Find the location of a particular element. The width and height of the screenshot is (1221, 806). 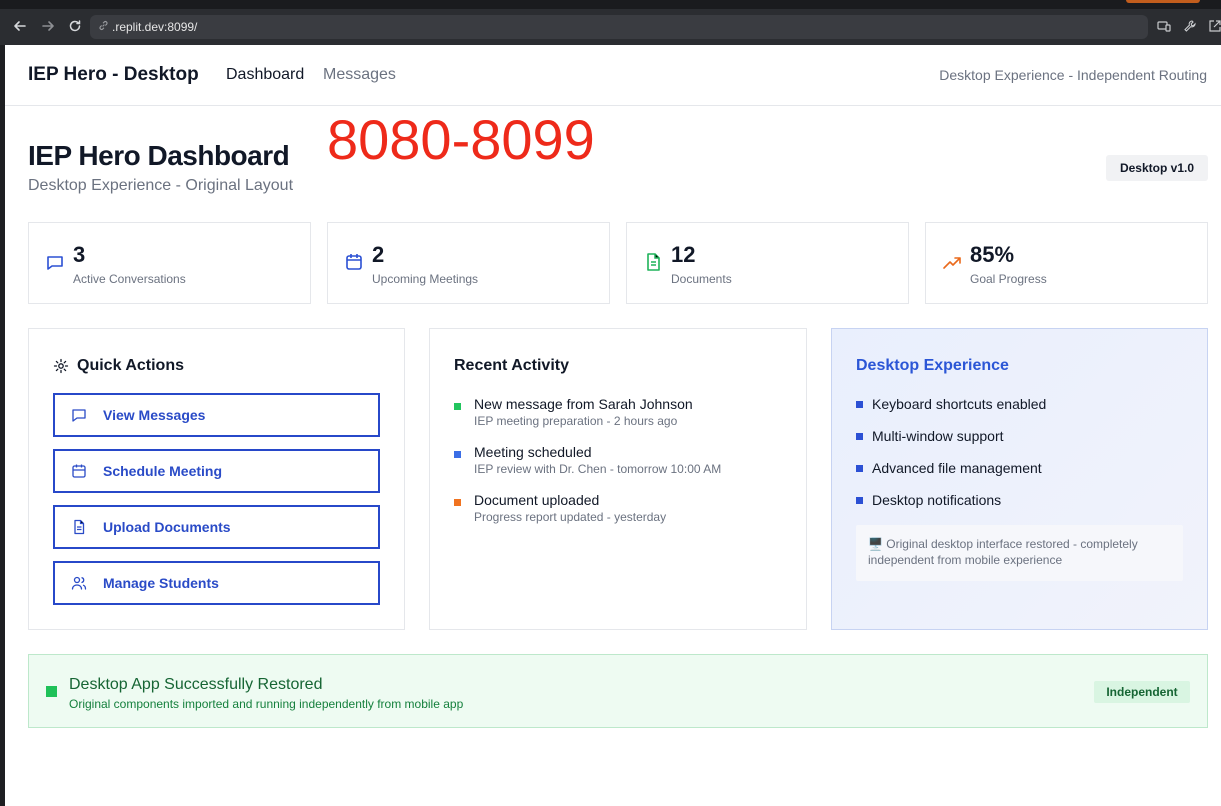

page-title: IEP Hero Dashboard is located at coordinates (159, 155).